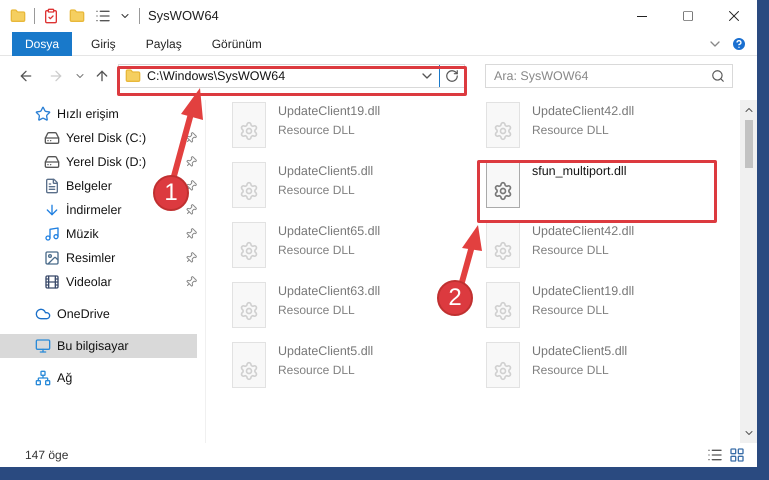 This screenshot has width=769, height=480. What do you see at coordinates (739, 44) in the screenshot?
I see `help-icon` at bounding box center [739, 44].